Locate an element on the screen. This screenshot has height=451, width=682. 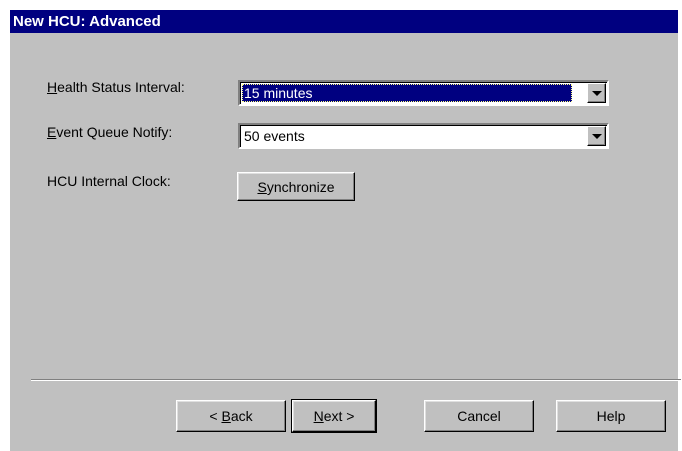
event-queue-label-text: vent Queue Notify: is located at coordinates (114, 132).